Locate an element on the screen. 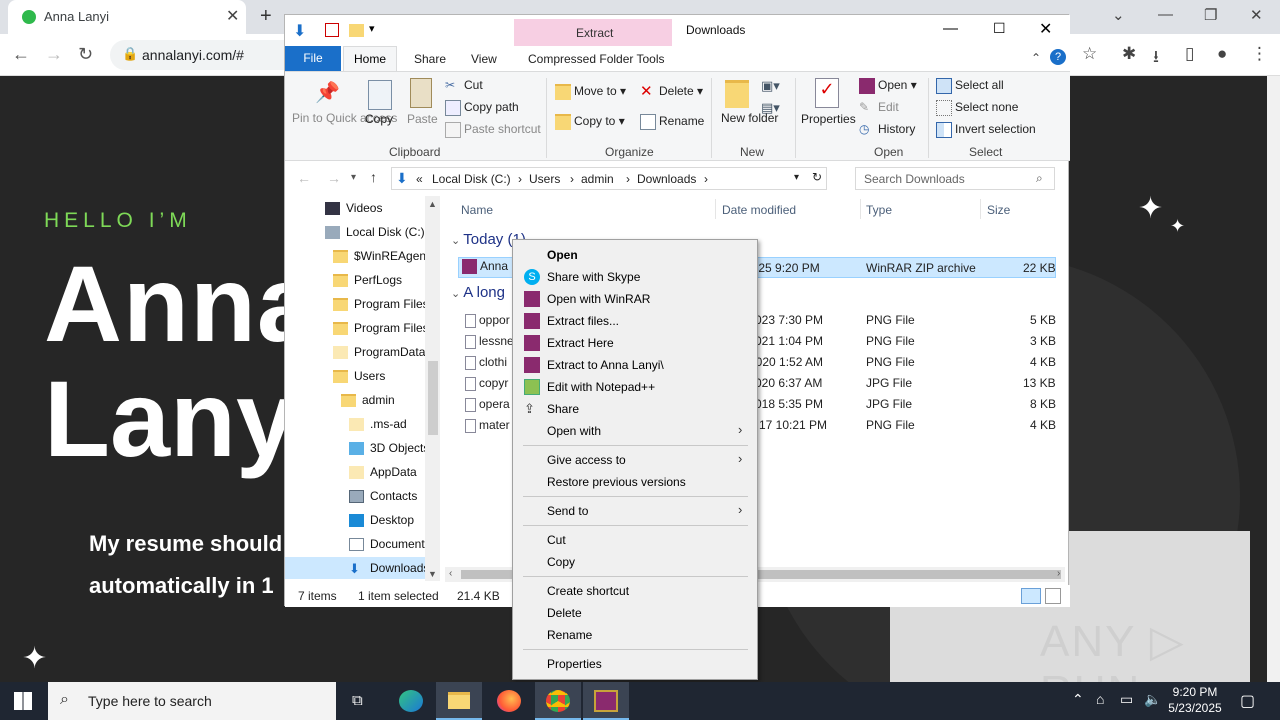 This screenshot has width=1280, height=720. network-adapter-icon: ⌂ is located at coordinates (1100, 699).